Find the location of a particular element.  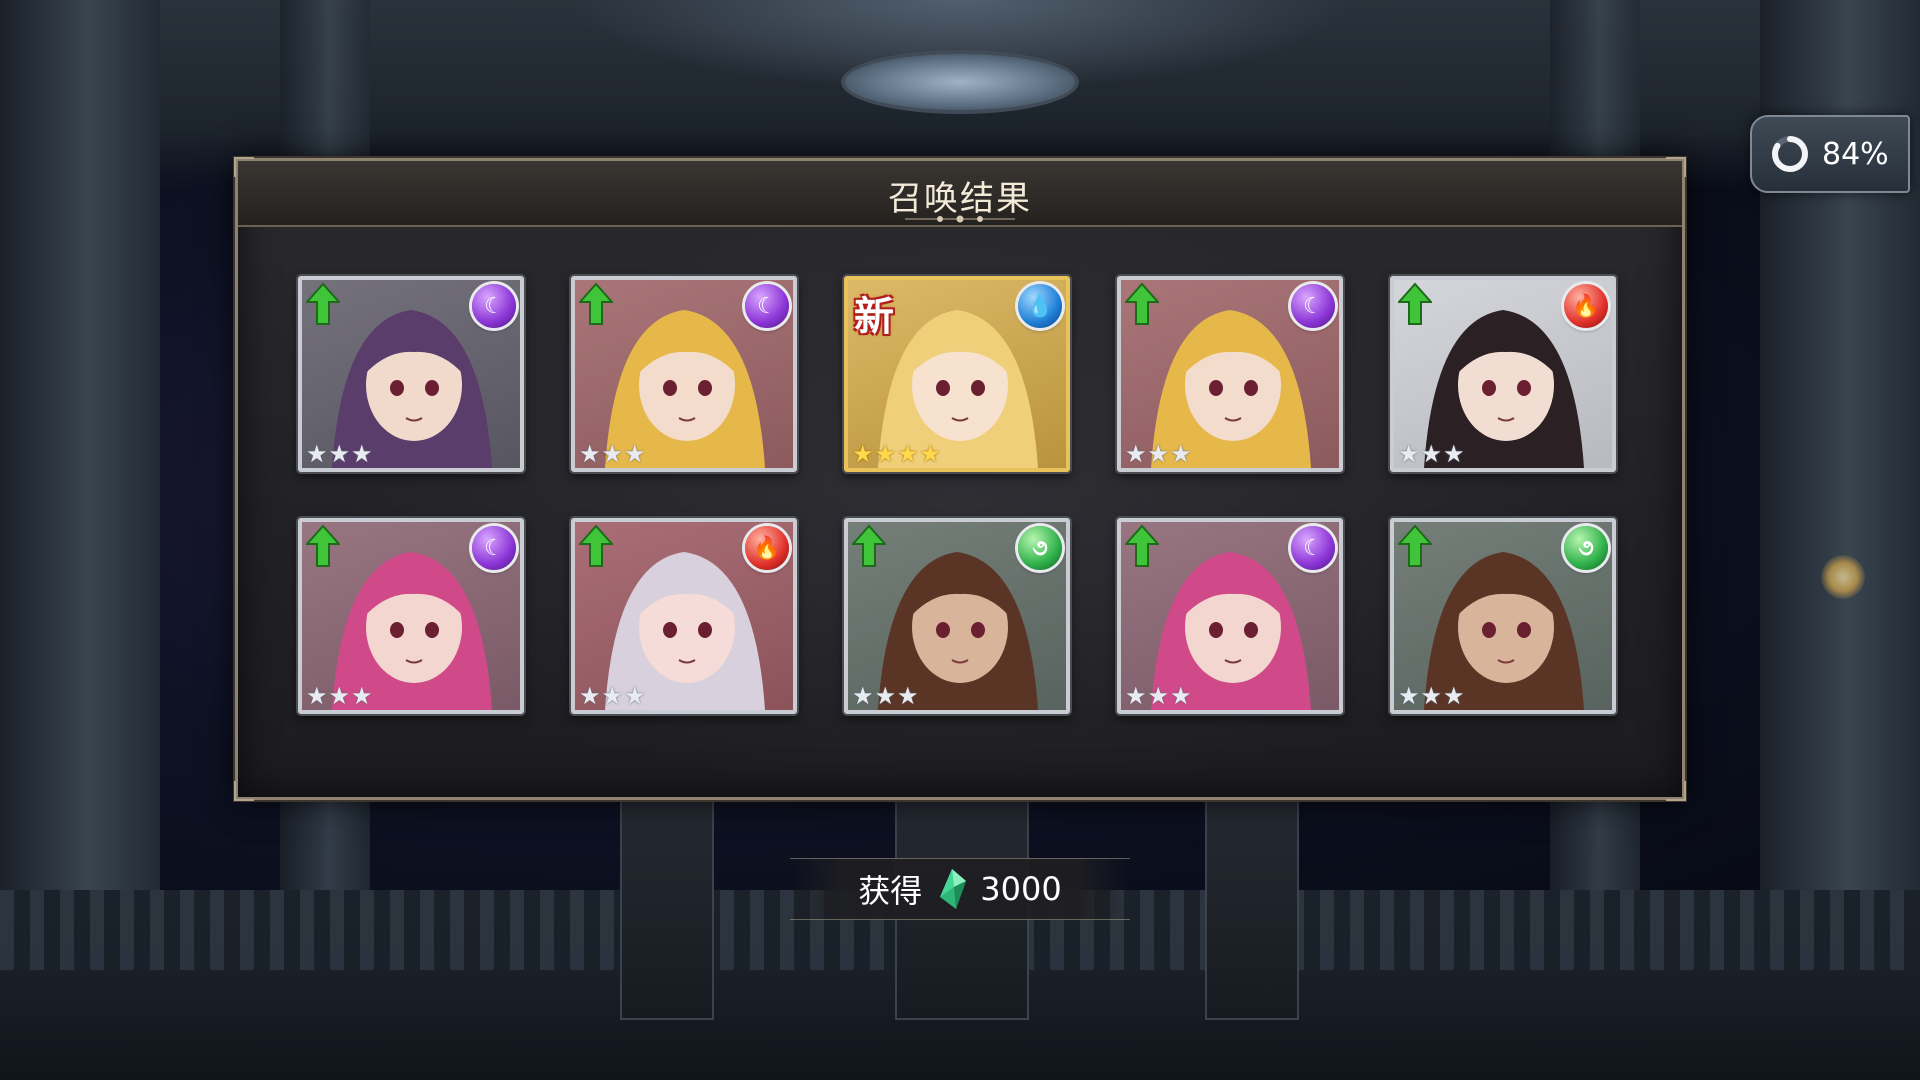

panel-title: 召唤结果 is located at coordinates (960, 199).